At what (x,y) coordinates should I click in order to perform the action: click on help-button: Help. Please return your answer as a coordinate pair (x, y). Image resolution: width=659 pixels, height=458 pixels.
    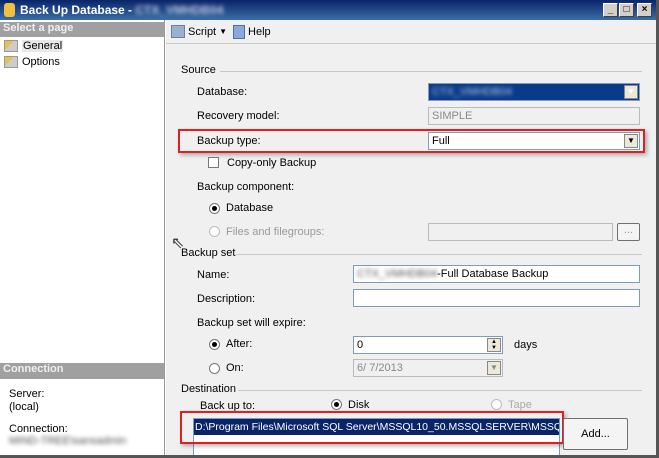
    Looking at the image, I should click on (252, 31).